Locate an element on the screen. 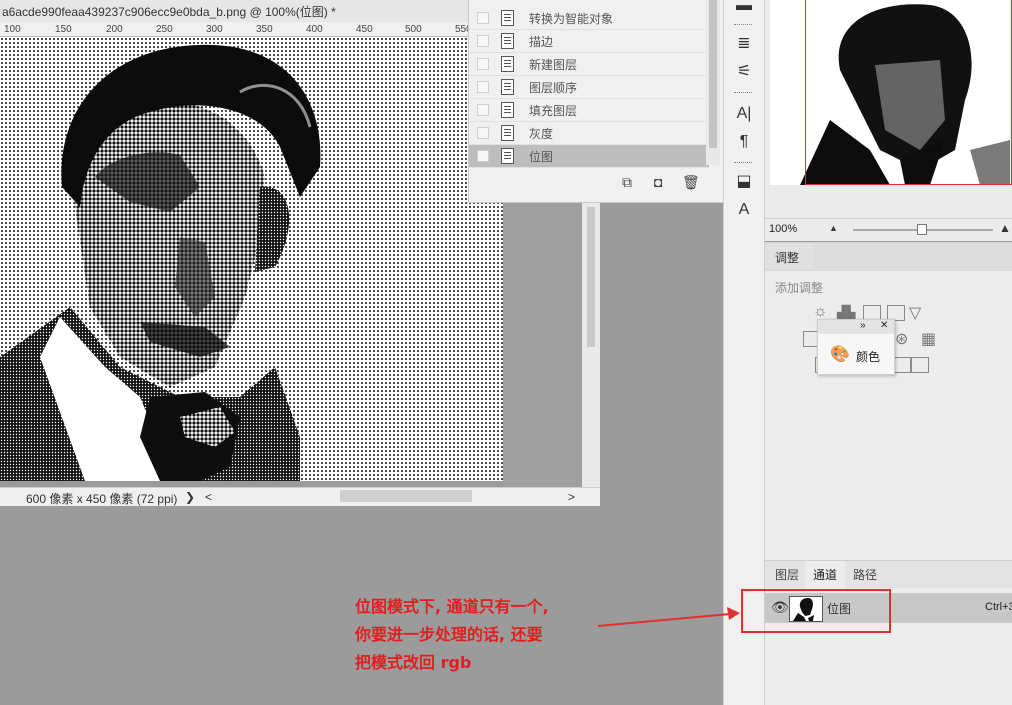 This screenshot has width=1012, height=705. palette-icon: 🎨 is located at coordinates (840, 354).